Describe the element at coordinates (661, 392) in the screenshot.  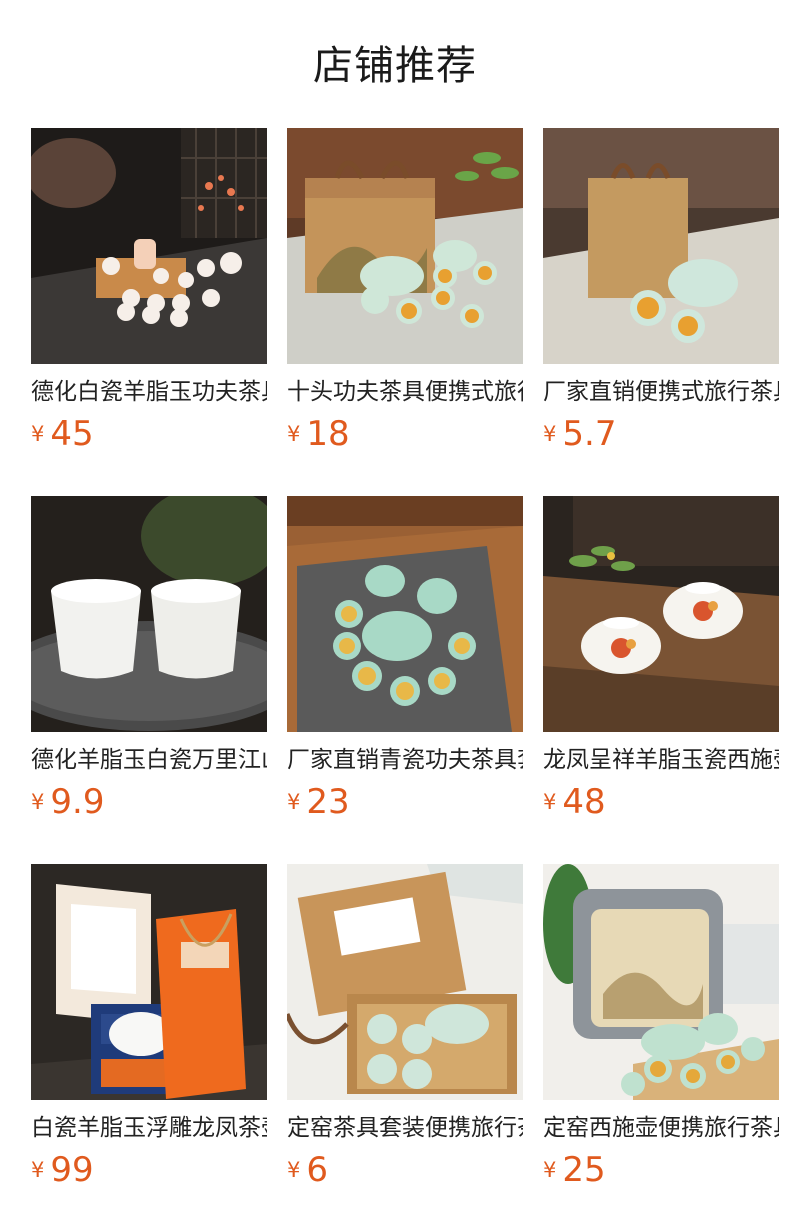
I see `product-name: 厂家直销便携式旅行茶具` at that location.